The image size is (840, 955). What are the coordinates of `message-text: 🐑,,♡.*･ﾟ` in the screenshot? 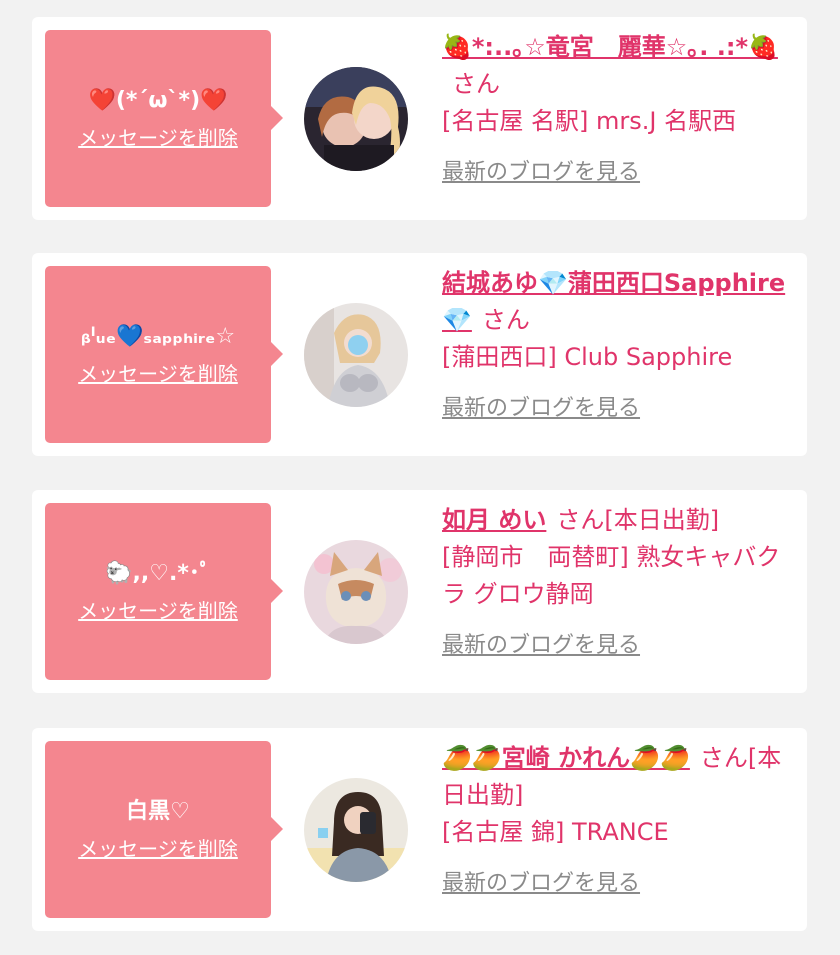 It's located at (158, 573).